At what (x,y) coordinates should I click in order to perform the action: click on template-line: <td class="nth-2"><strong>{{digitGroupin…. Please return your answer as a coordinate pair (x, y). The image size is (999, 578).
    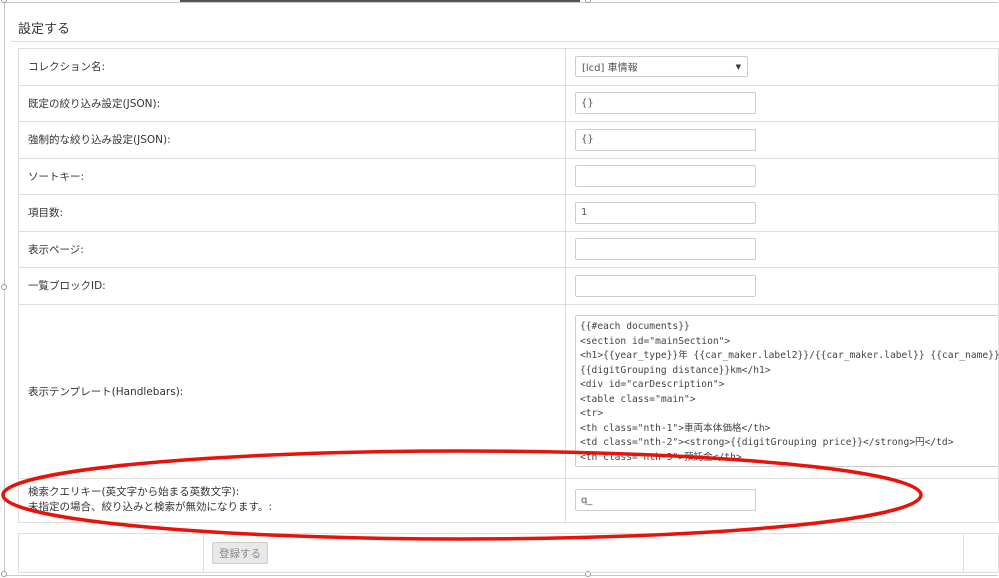
    Looking at the image, I should click on (767, 442).